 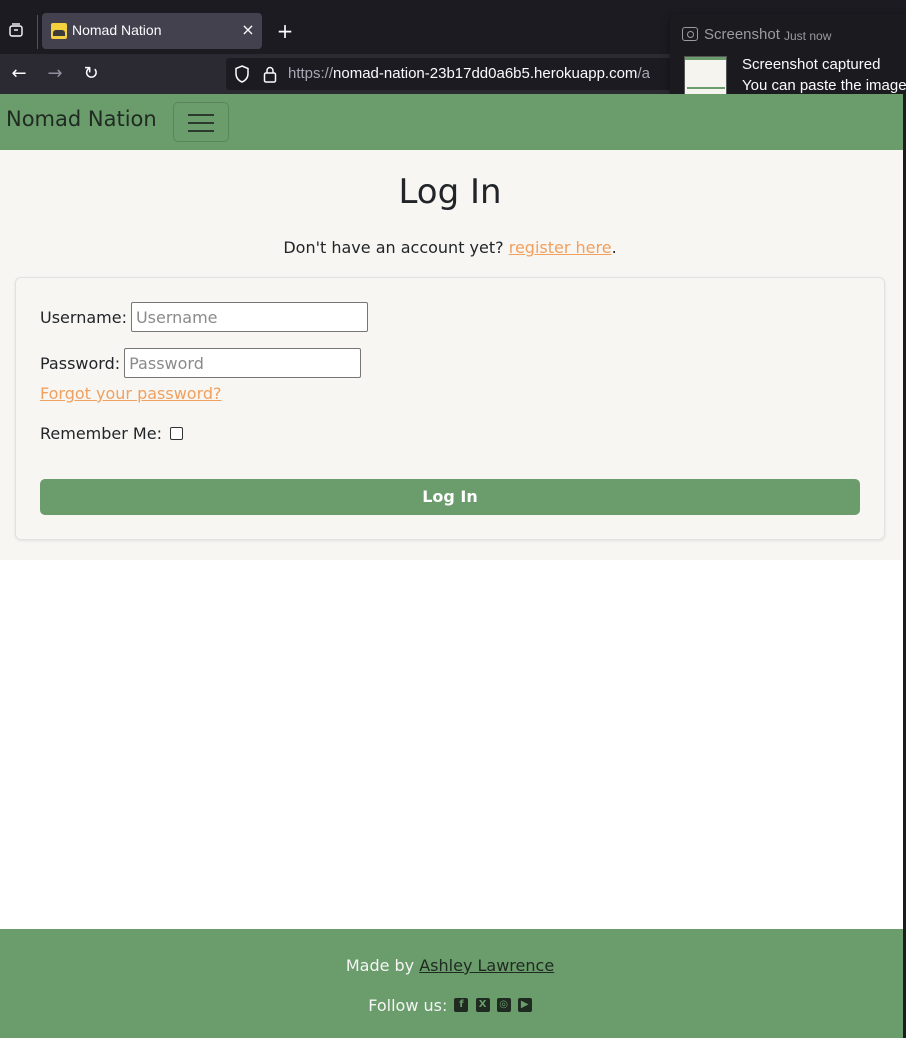 I want to click on remember-checkbox, so click(x=176, y=433).